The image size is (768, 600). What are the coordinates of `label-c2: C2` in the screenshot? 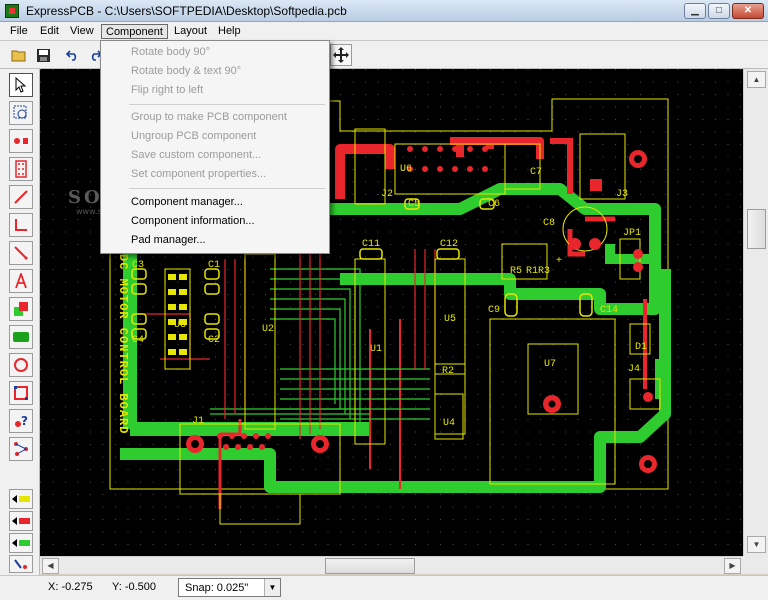 It's located at (214, 340).